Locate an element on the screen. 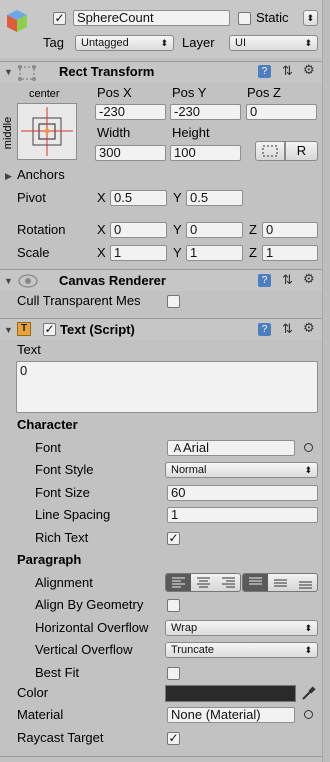 The width and height of the screenshot is (330, 762). layer-dropdown: UI ⬍ is located at coordinates (273, 43).